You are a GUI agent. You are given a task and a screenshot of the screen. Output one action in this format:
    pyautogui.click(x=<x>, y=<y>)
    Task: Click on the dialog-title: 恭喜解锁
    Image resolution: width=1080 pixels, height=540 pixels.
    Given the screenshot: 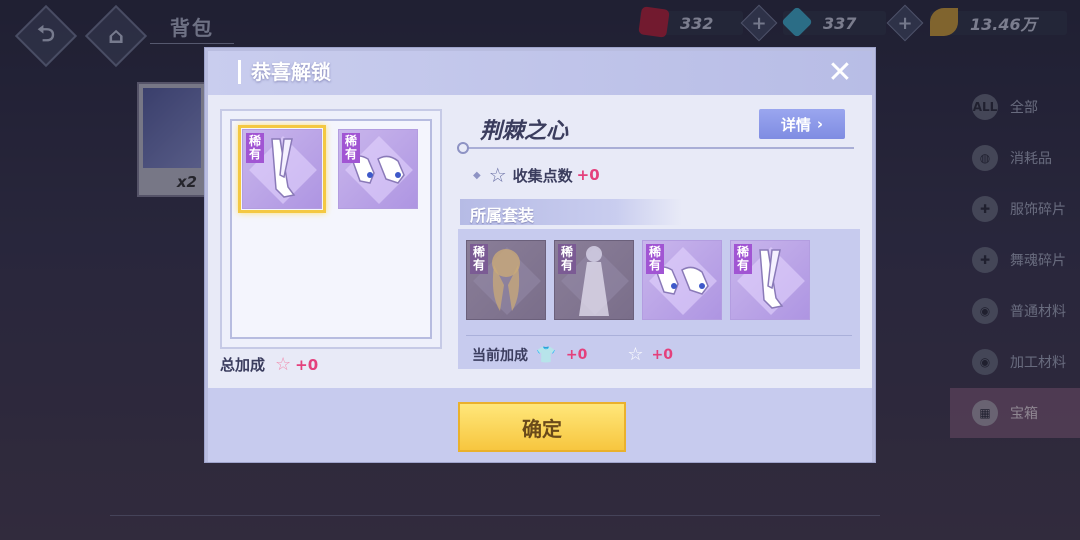 What is the action you would take?
    pyautogui.click(x=284, y=72)
    